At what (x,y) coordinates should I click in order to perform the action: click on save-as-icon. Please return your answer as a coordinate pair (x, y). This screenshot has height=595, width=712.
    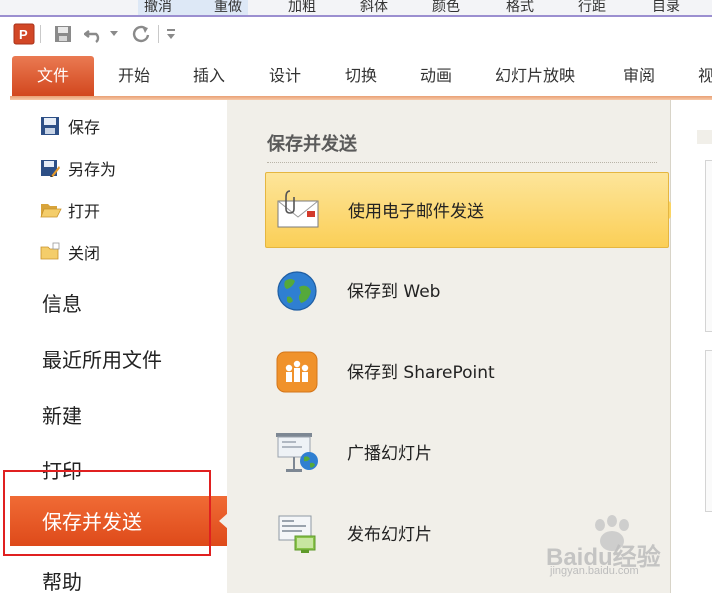
    Looking at the image, I should click on (51, 168).